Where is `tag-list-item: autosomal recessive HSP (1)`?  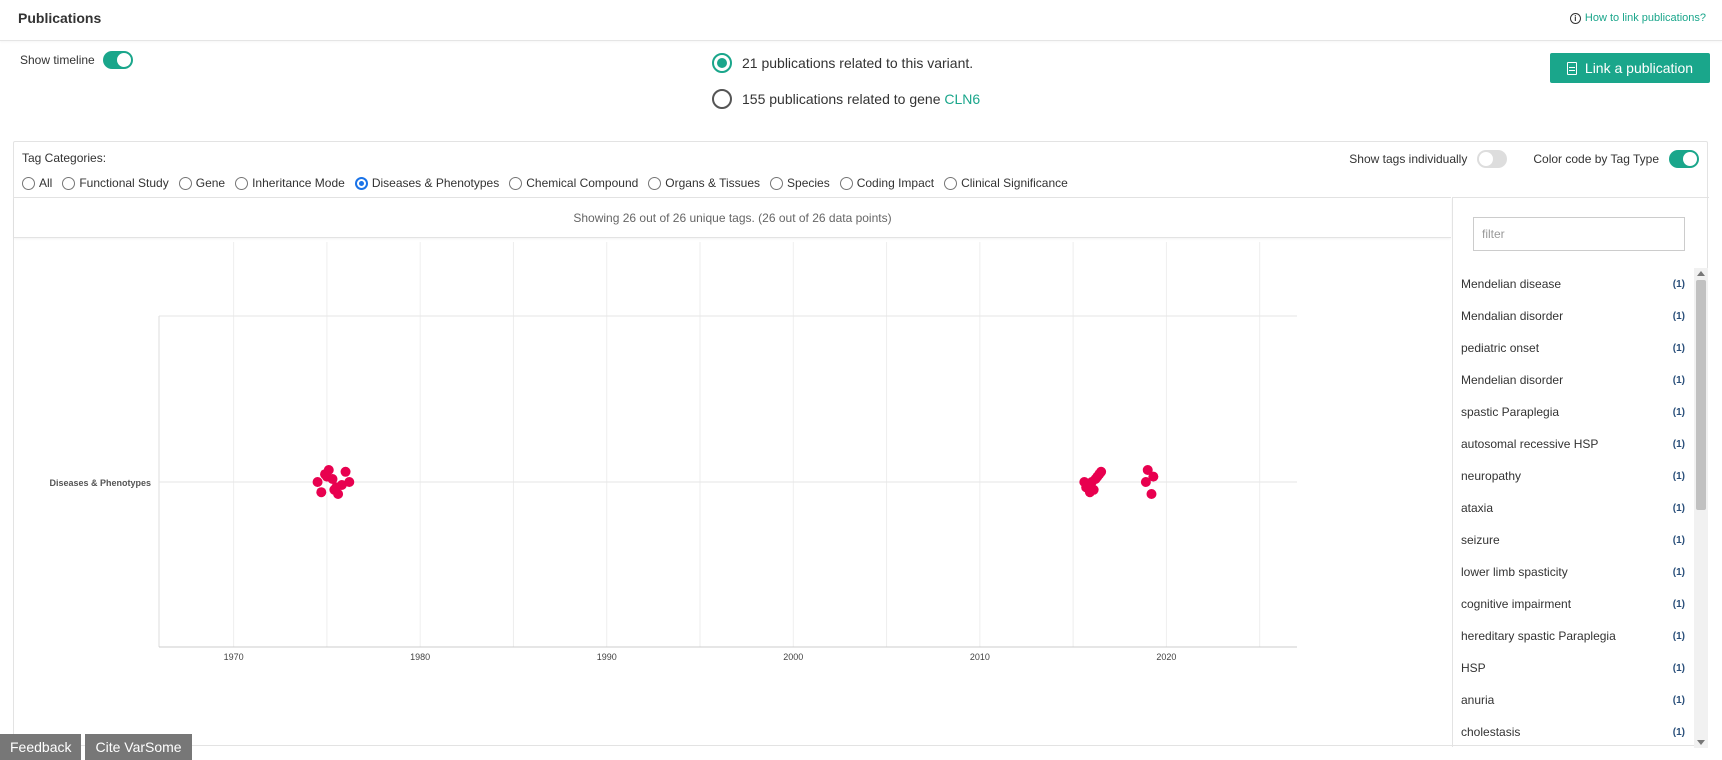 tag-list-item: autosomal recessive HSP (1) is located at coordinates (1573, 444).